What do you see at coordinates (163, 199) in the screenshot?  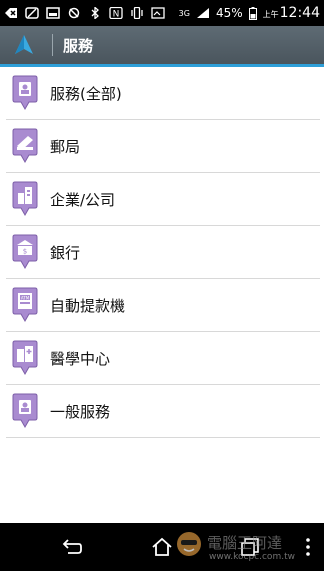 I see `list-item-company: 企業/公司` at bounding box center [163, 199].